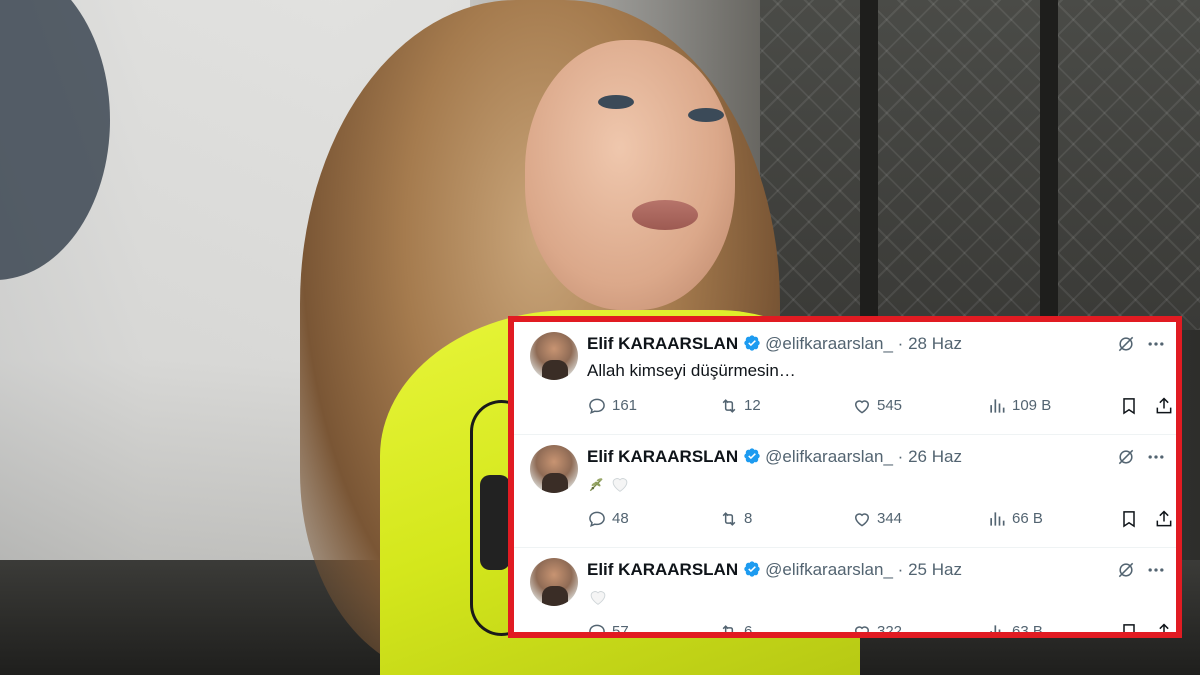 The width and height of the screenshot is (1200, 675). What do you see at coordinates (1027, 518) in the screenshot?
I see `view-count: 66 B` at bounding box center [1027, 518].